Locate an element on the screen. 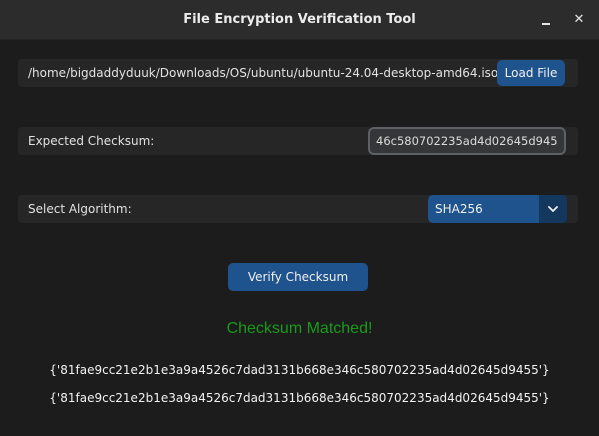  expected-checksum-label: Expected Checksum: is located at coordinates (91, 141).